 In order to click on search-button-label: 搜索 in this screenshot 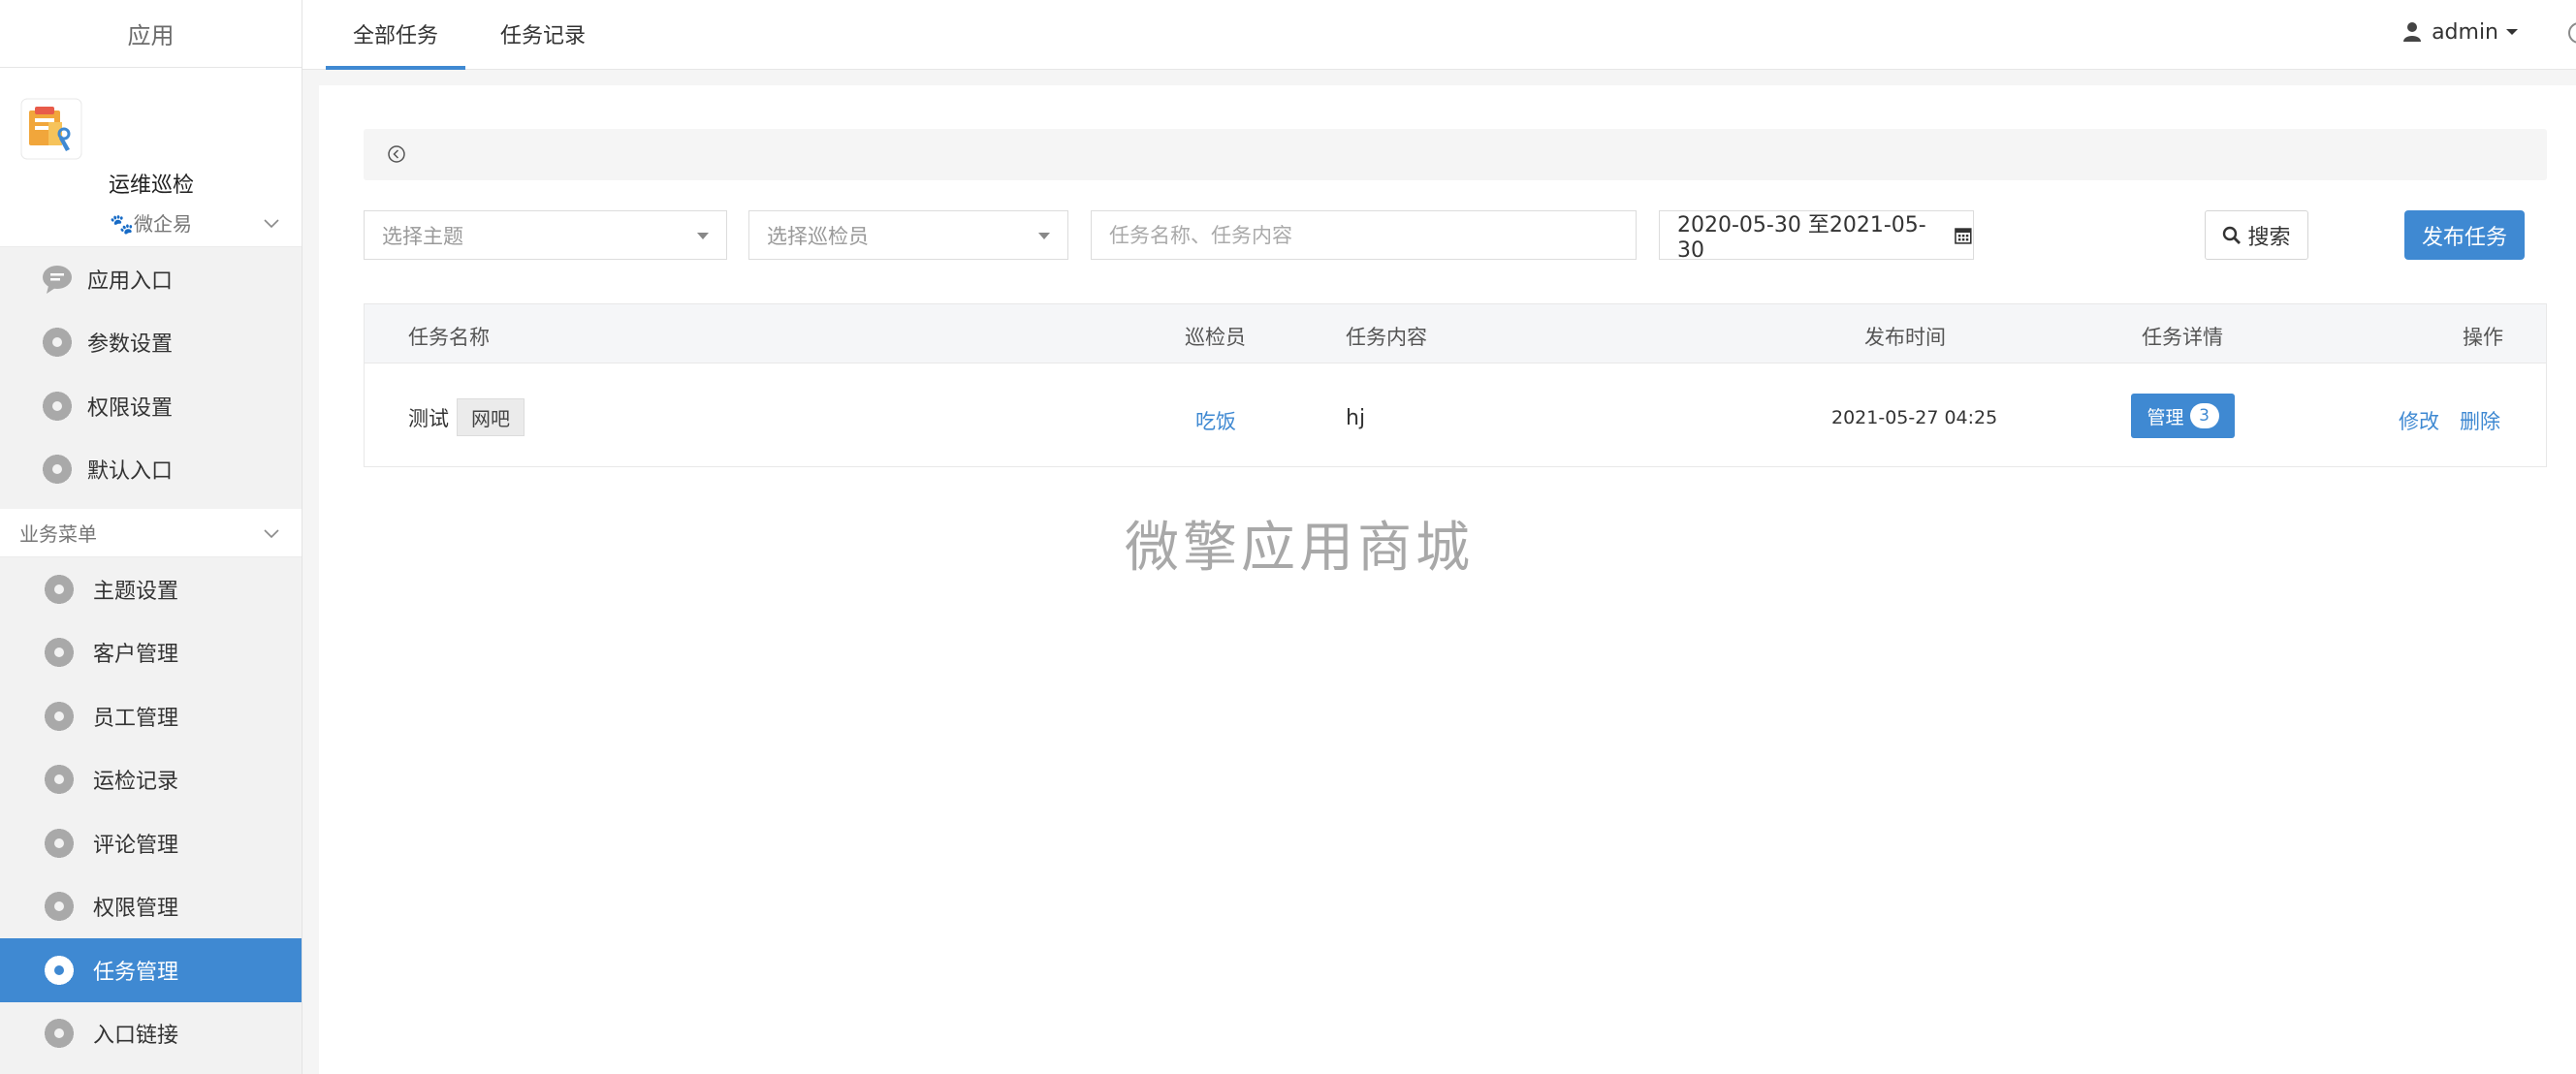, I will do `click(2269, 237)`.